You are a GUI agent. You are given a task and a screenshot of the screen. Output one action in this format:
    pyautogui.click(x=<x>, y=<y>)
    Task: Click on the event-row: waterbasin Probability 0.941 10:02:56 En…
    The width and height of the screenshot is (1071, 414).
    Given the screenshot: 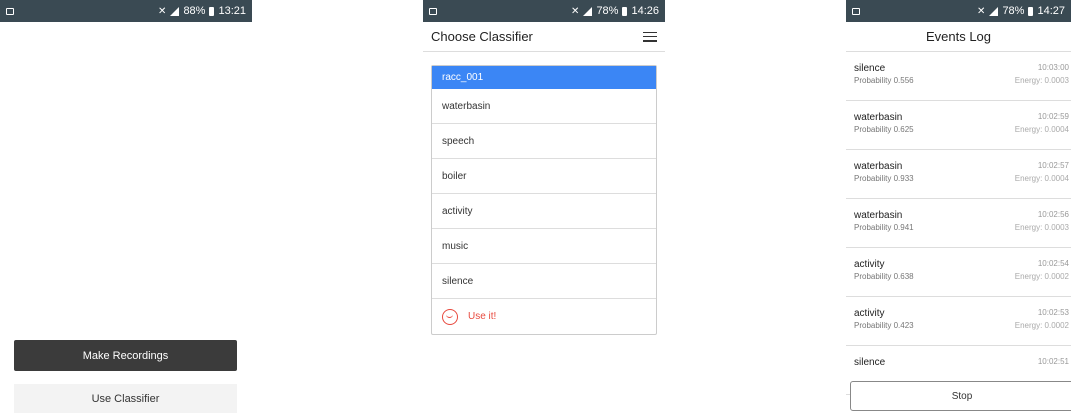 What is the action you would take?
    pyautogui.click(x=958, y=223)
    